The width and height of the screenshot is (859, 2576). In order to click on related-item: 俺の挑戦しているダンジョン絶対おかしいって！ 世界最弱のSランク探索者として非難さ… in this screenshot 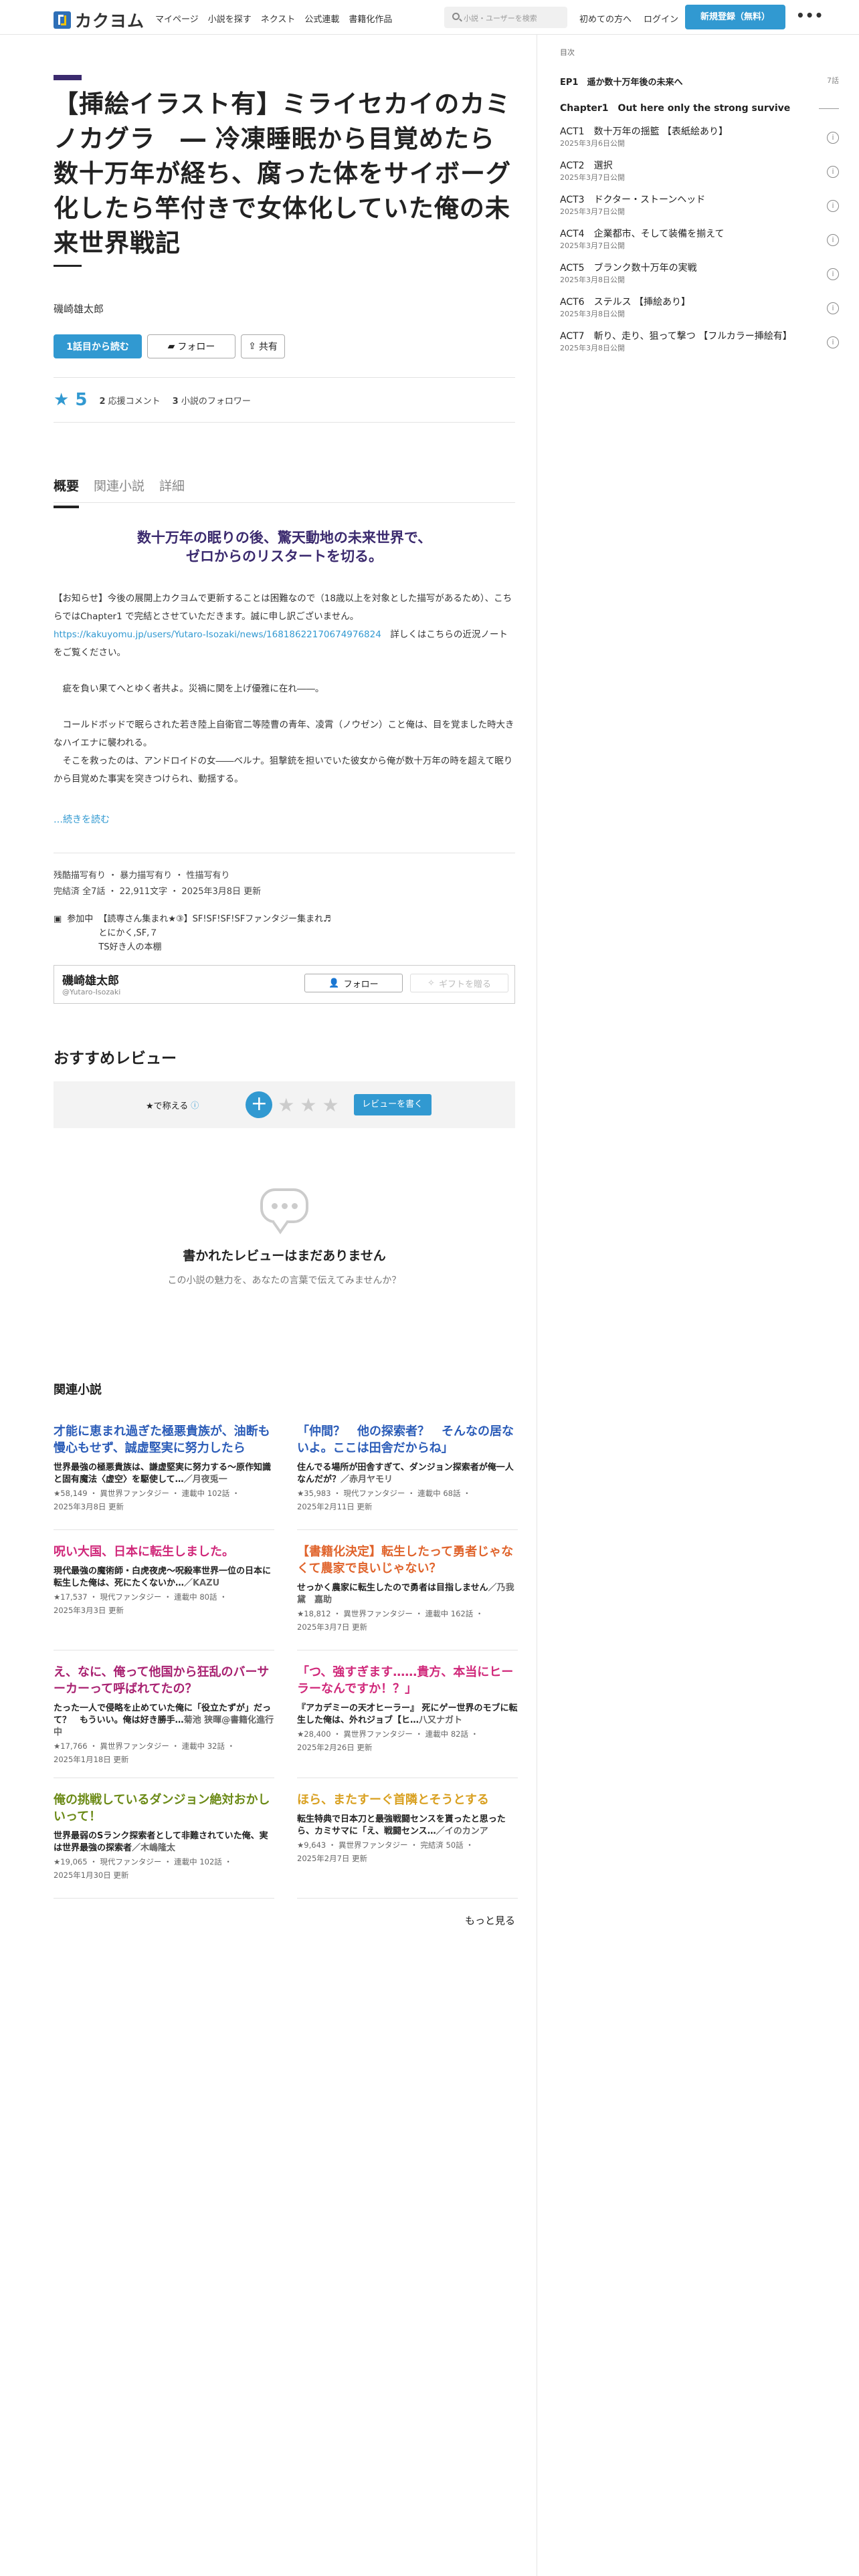, I will do `click(164, 1839)`.